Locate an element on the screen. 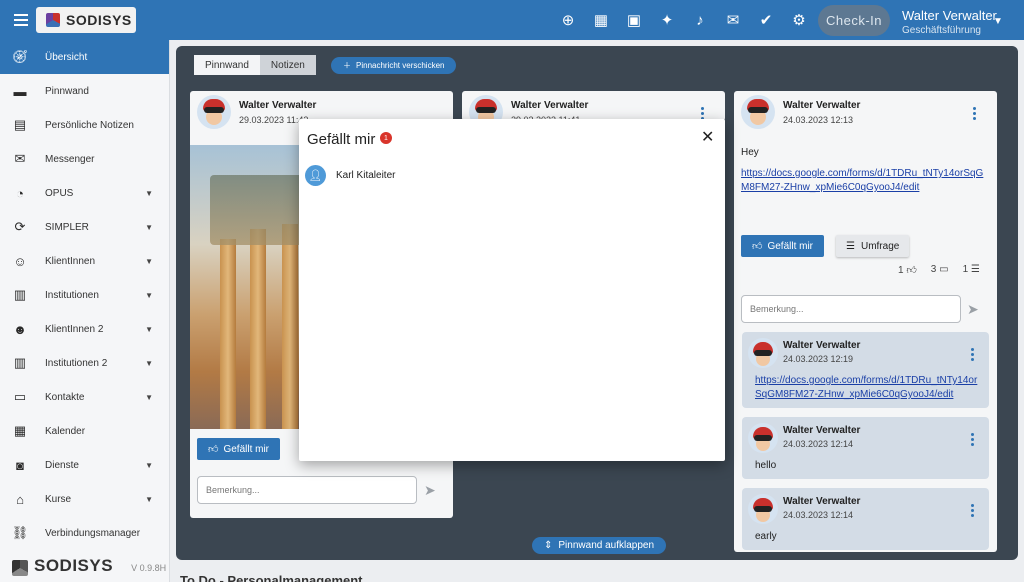 This screenshot has width=1024, height=582. sidebar-item-label: Institutionen 2 is located at coordinates (76, 363).